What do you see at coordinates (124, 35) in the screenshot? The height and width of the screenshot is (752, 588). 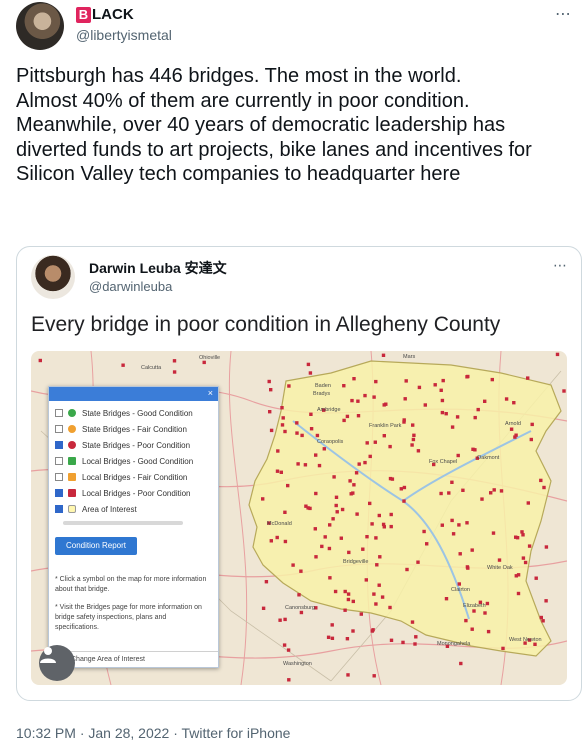 I see `author-handle: @libertyismetal` at bounding box center [124, 35].